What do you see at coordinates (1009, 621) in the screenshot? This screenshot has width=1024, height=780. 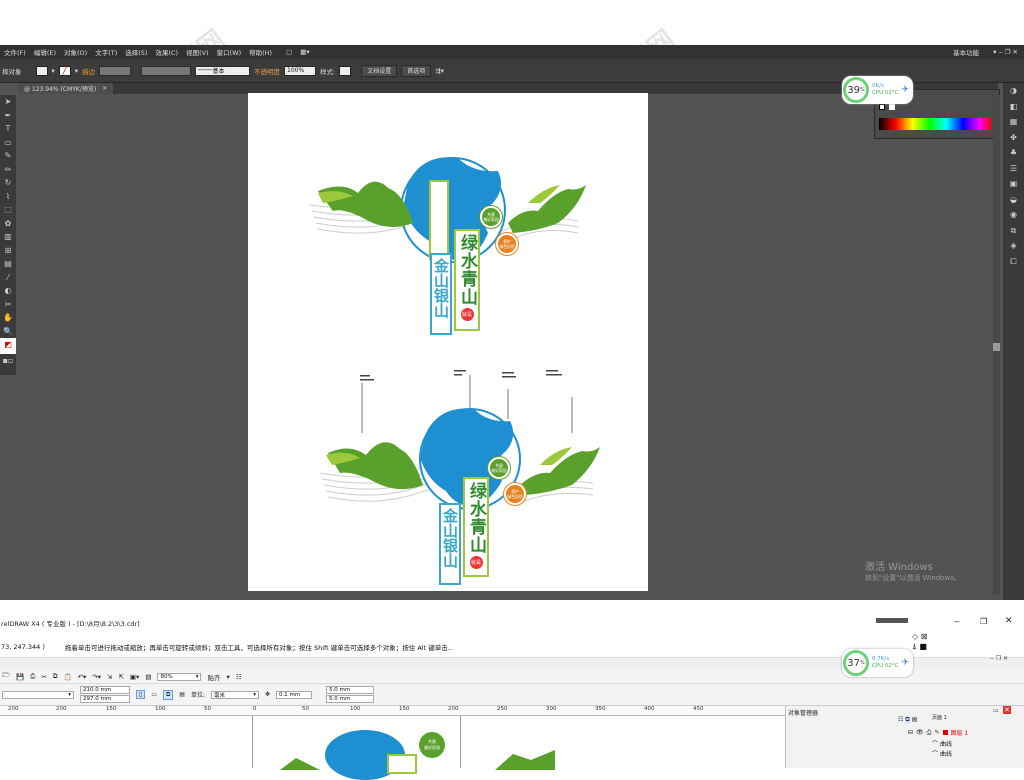 I see `close-button: ✕` at bounding box center [1009, 621].